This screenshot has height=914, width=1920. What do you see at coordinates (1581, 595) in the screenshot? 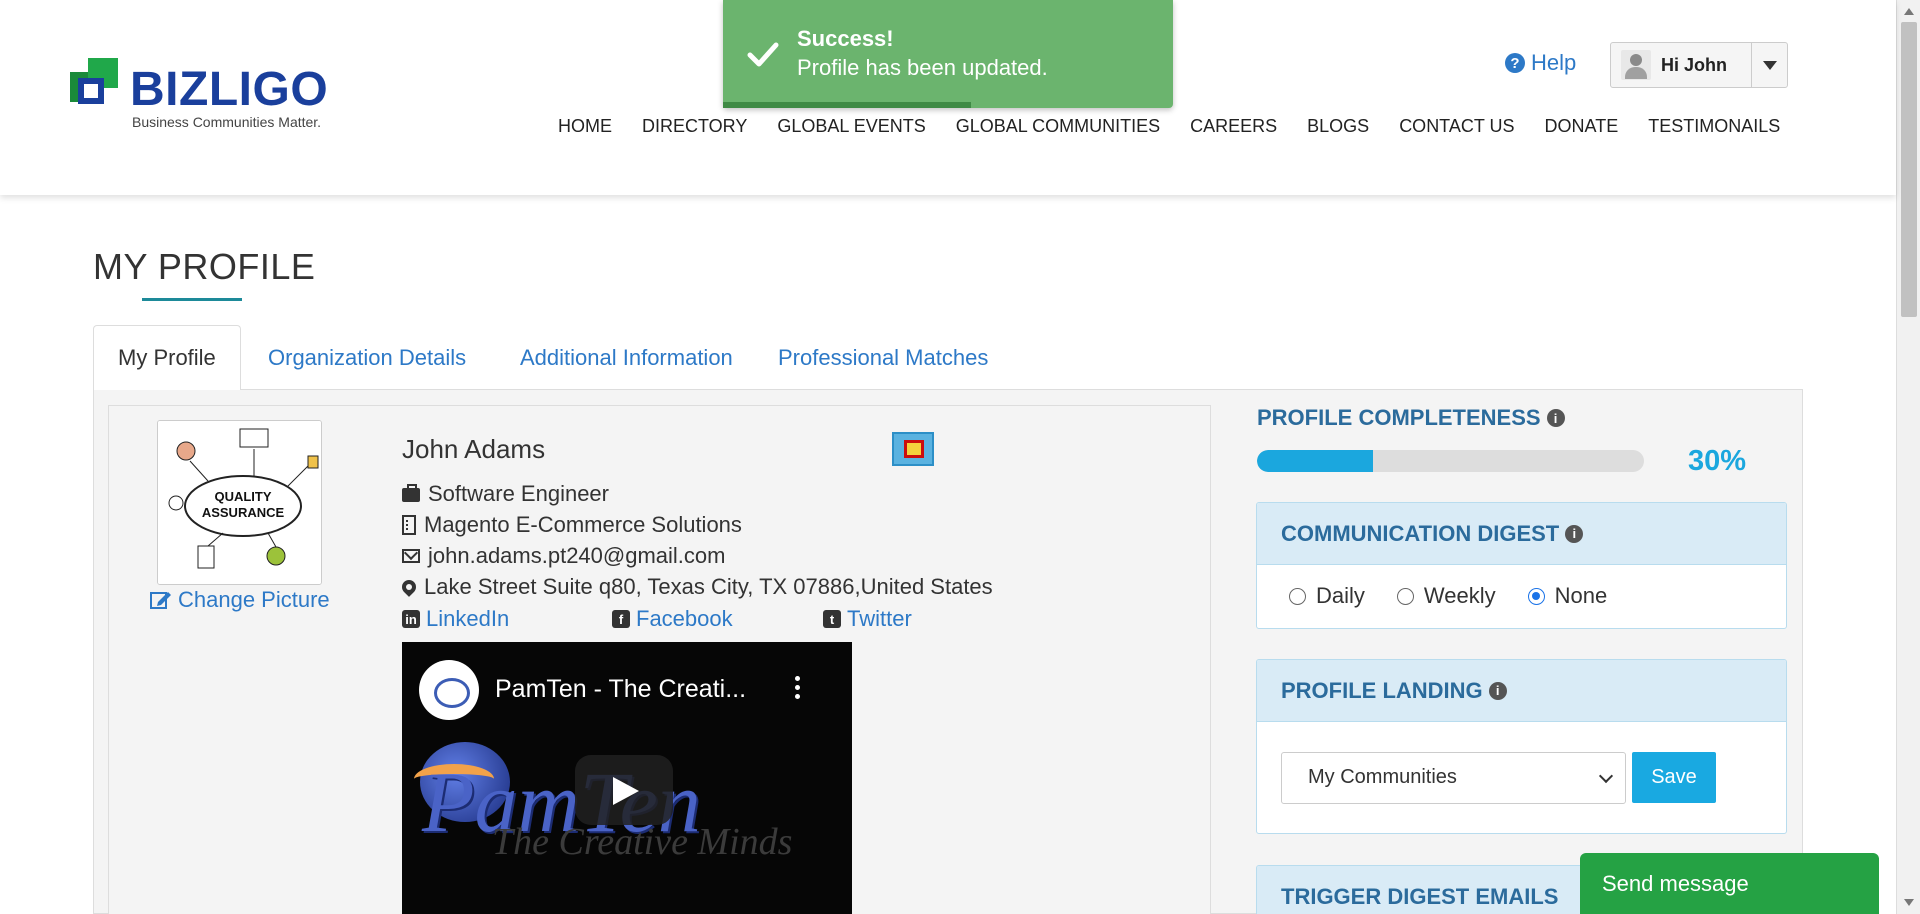
I see `radio-none-label: None` at bounding box center [1581, 595].